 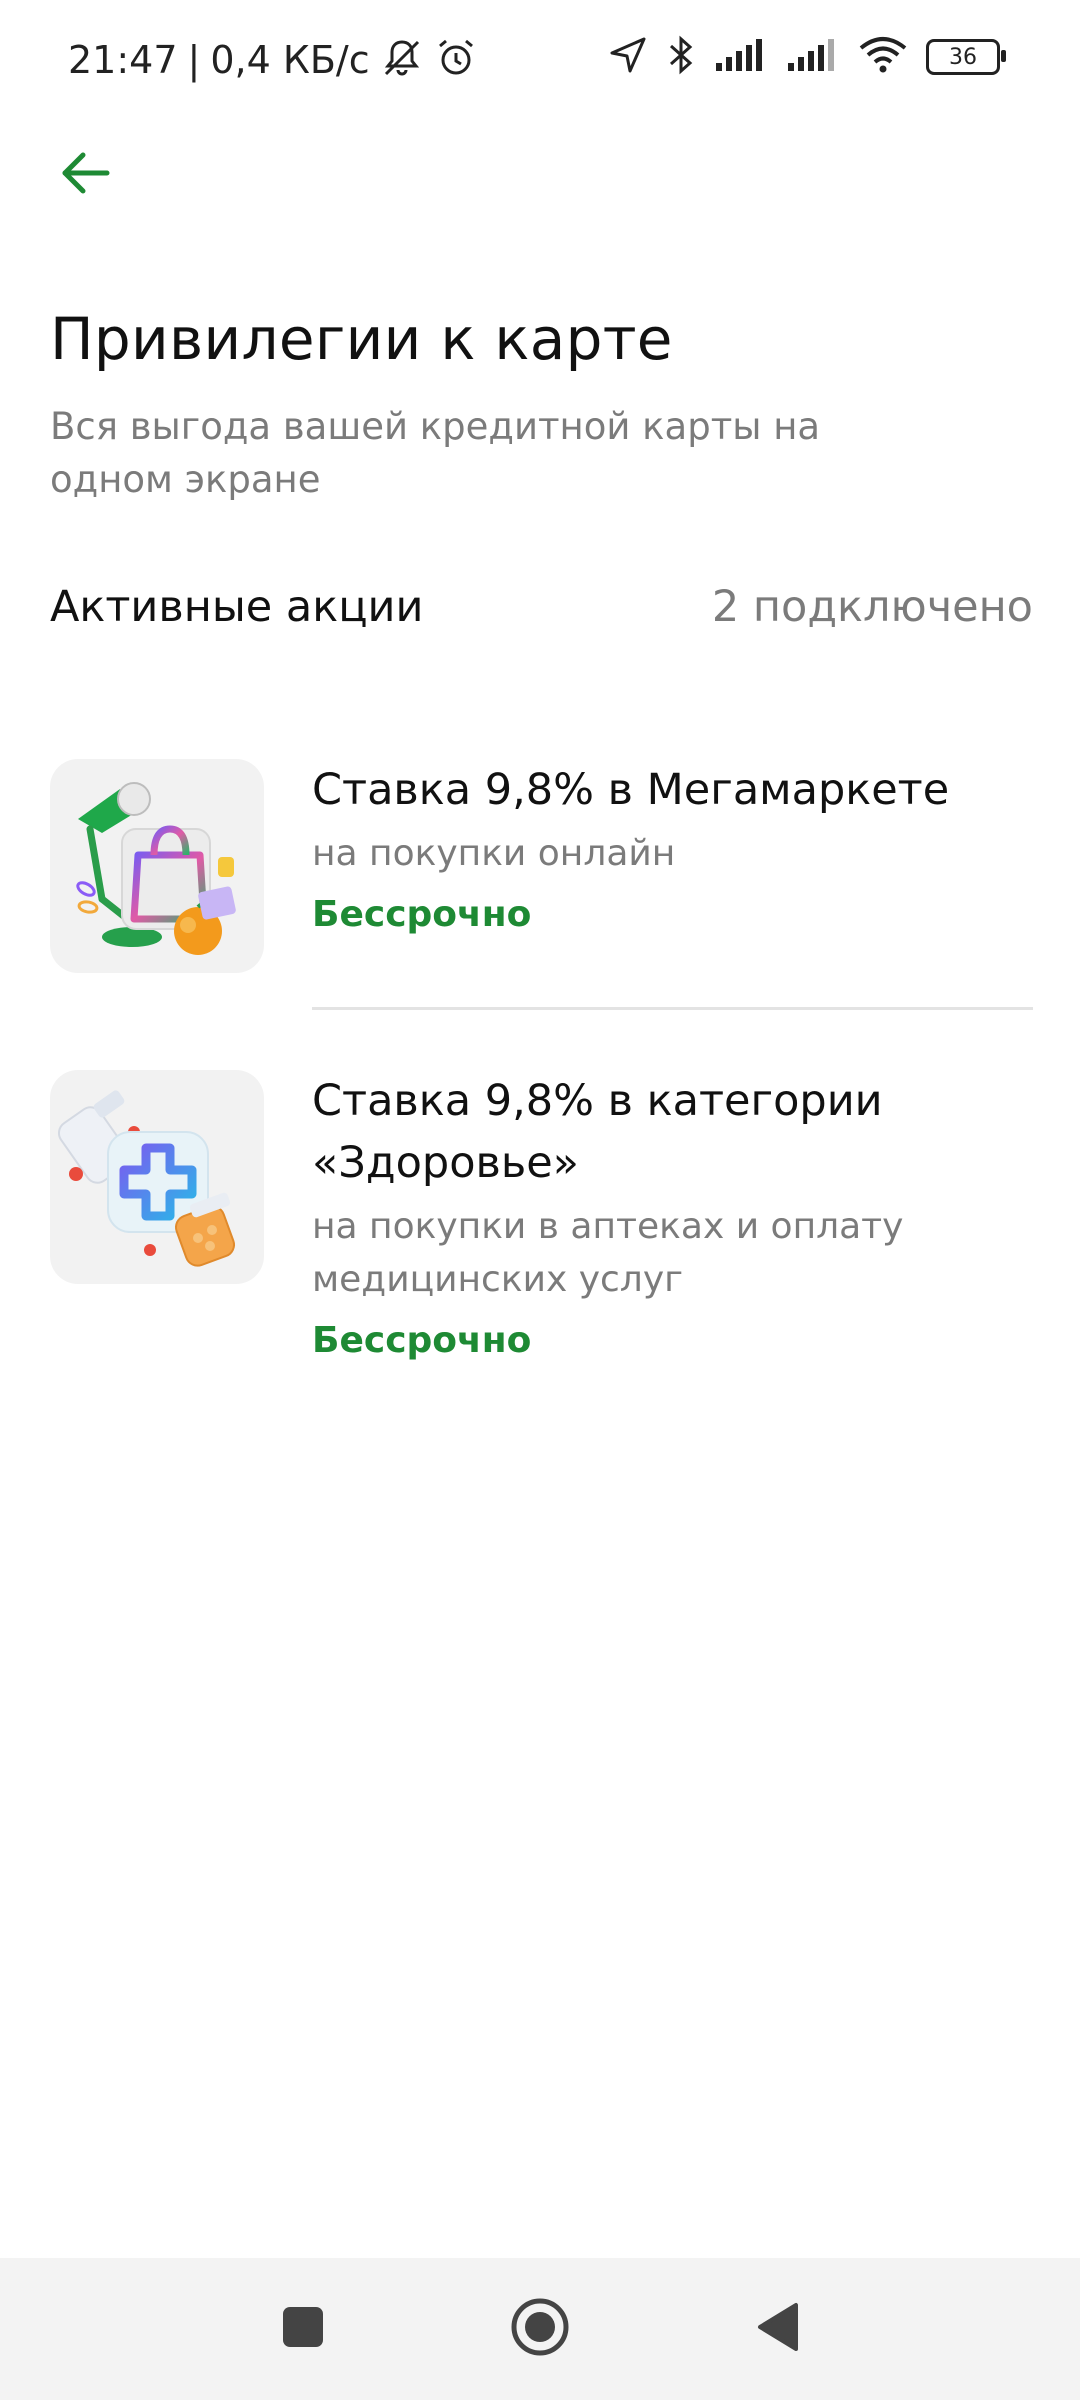 What do you see at coordinates (681, 57) in the screenshot?
I see `bluetooth-icon` at bounding box center [681, 57].